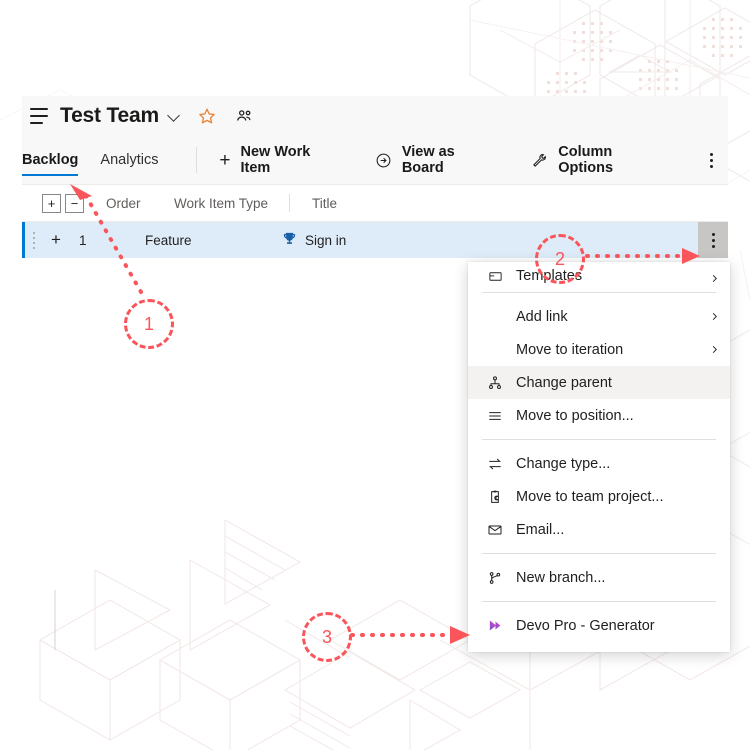  What do you see at coordinates (383, 160) in the screenshot?
I see `arrow-right-circle-icon` at bounding box center [383, 160].